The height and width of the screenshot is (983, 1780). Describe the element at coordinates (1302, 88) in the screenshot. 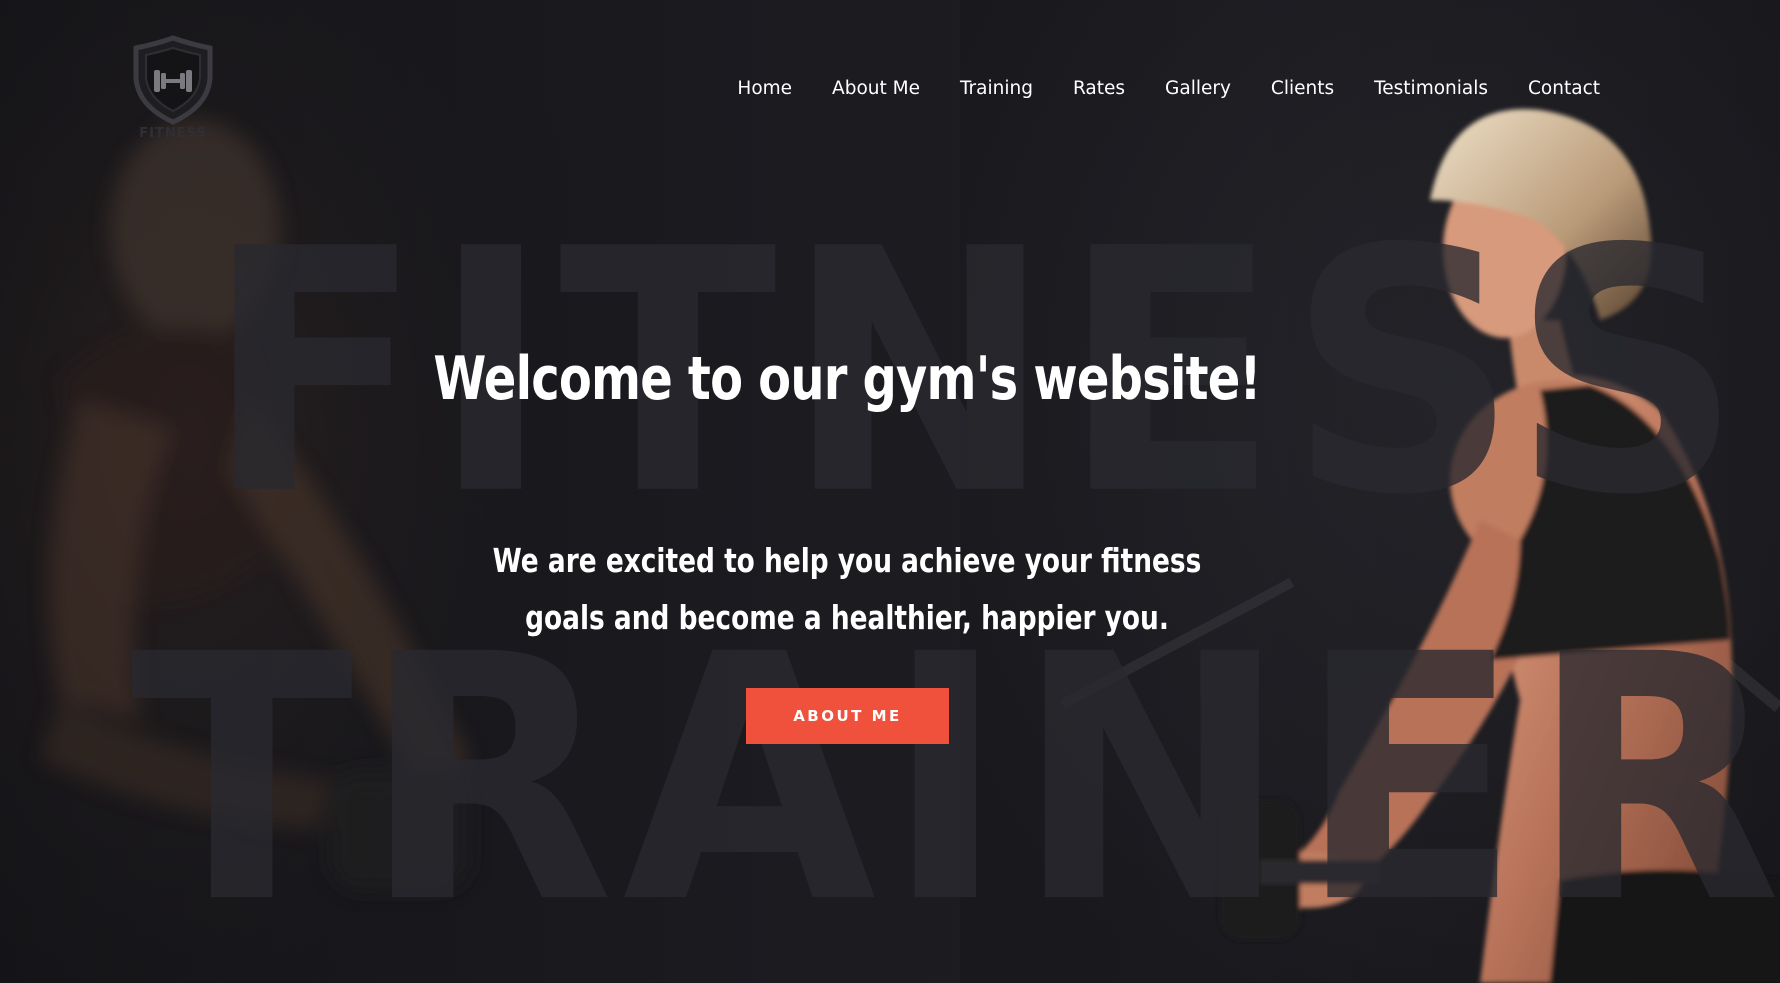

I see `nav-item-clients: Clients` at that location.